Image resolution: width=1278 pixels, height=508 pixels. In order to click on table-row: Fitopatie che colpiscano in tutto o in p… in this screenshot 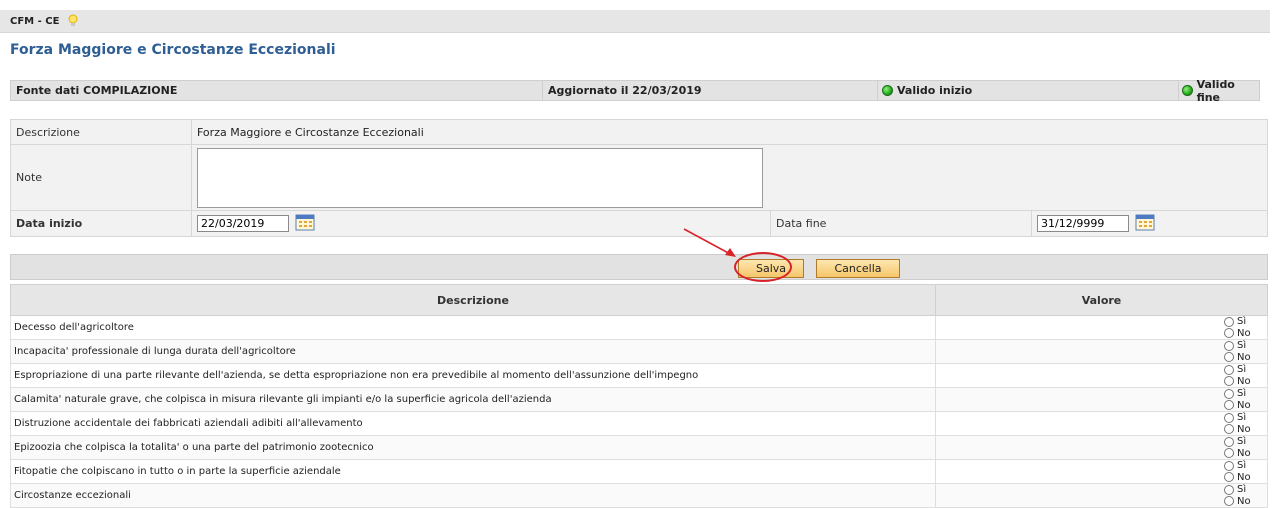, I will do `click(639, 471)`.